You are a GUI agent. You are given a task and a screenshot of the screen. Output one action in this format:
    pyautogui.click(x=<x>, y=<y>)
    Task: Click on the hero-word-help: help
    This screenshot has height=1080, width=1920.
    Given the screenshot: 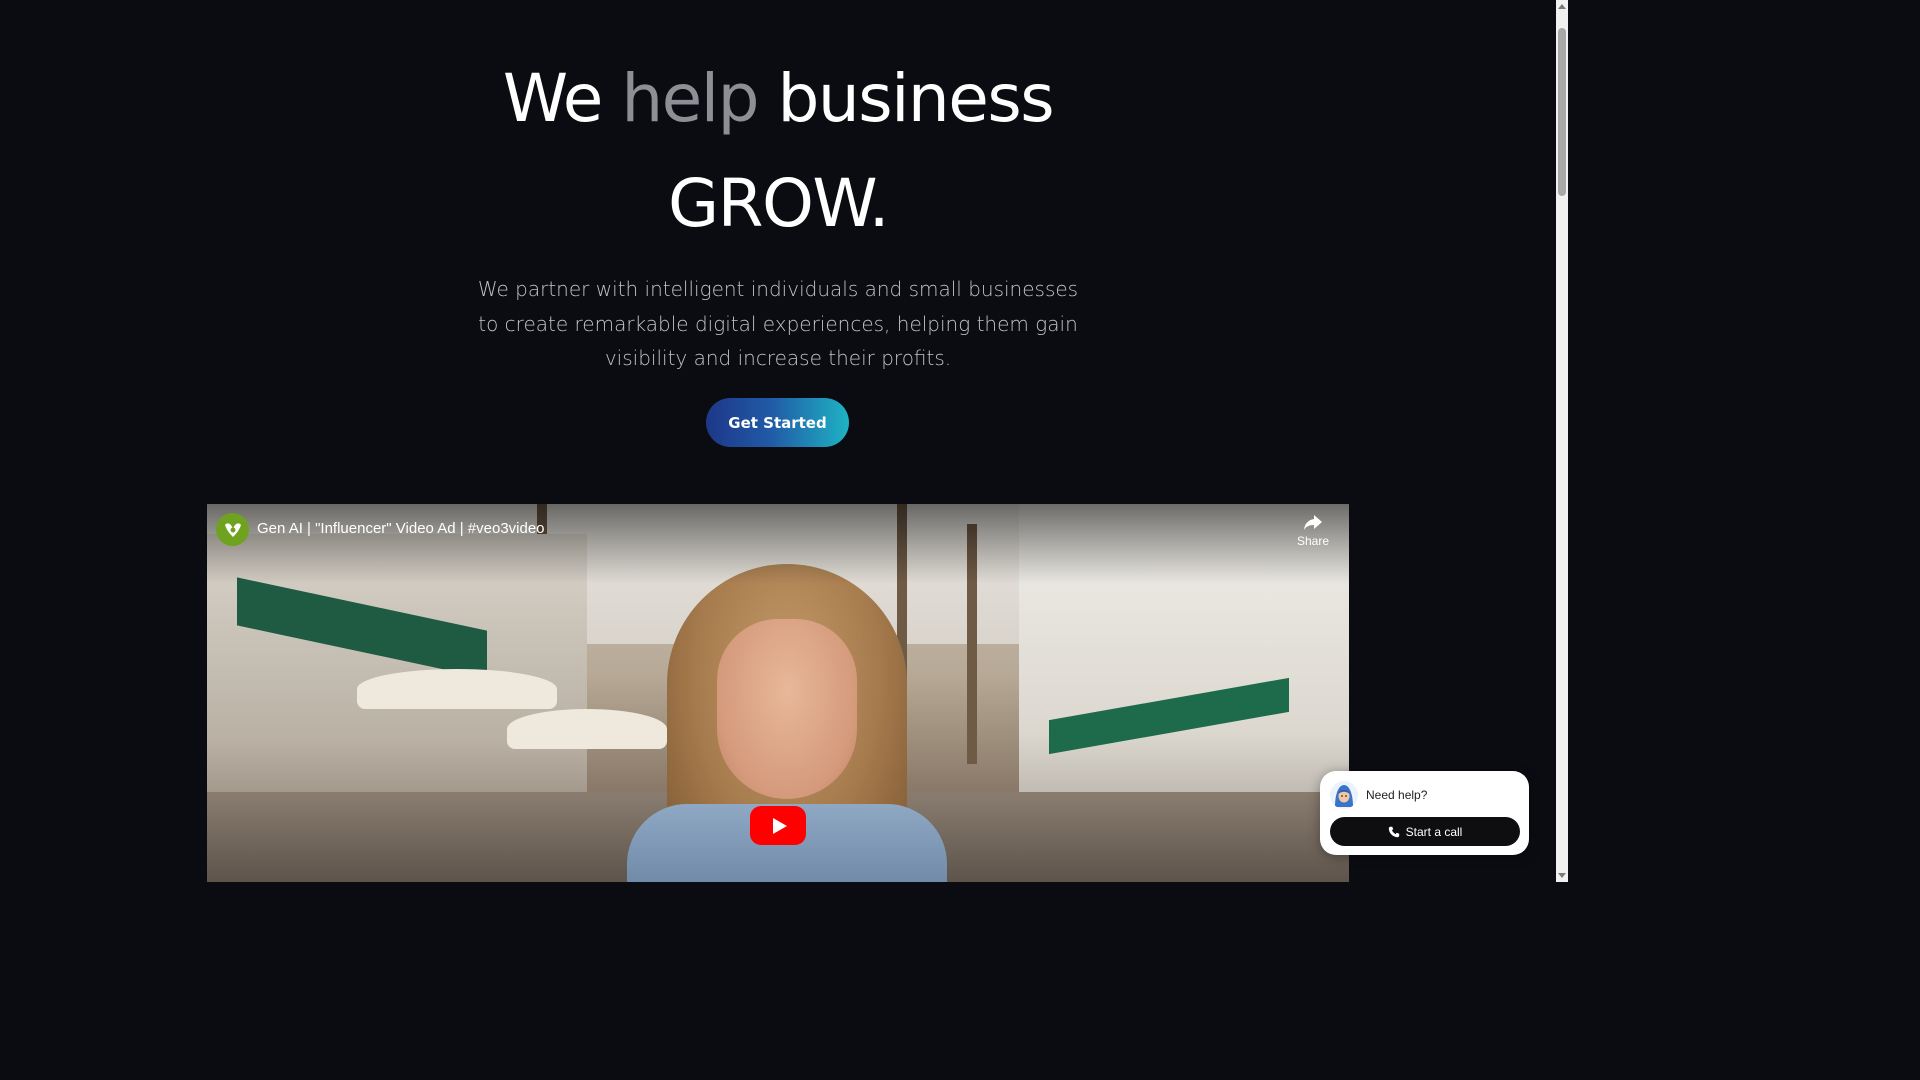 What is the action you would take?
    pyautogui.click(x=690, y=98)
    